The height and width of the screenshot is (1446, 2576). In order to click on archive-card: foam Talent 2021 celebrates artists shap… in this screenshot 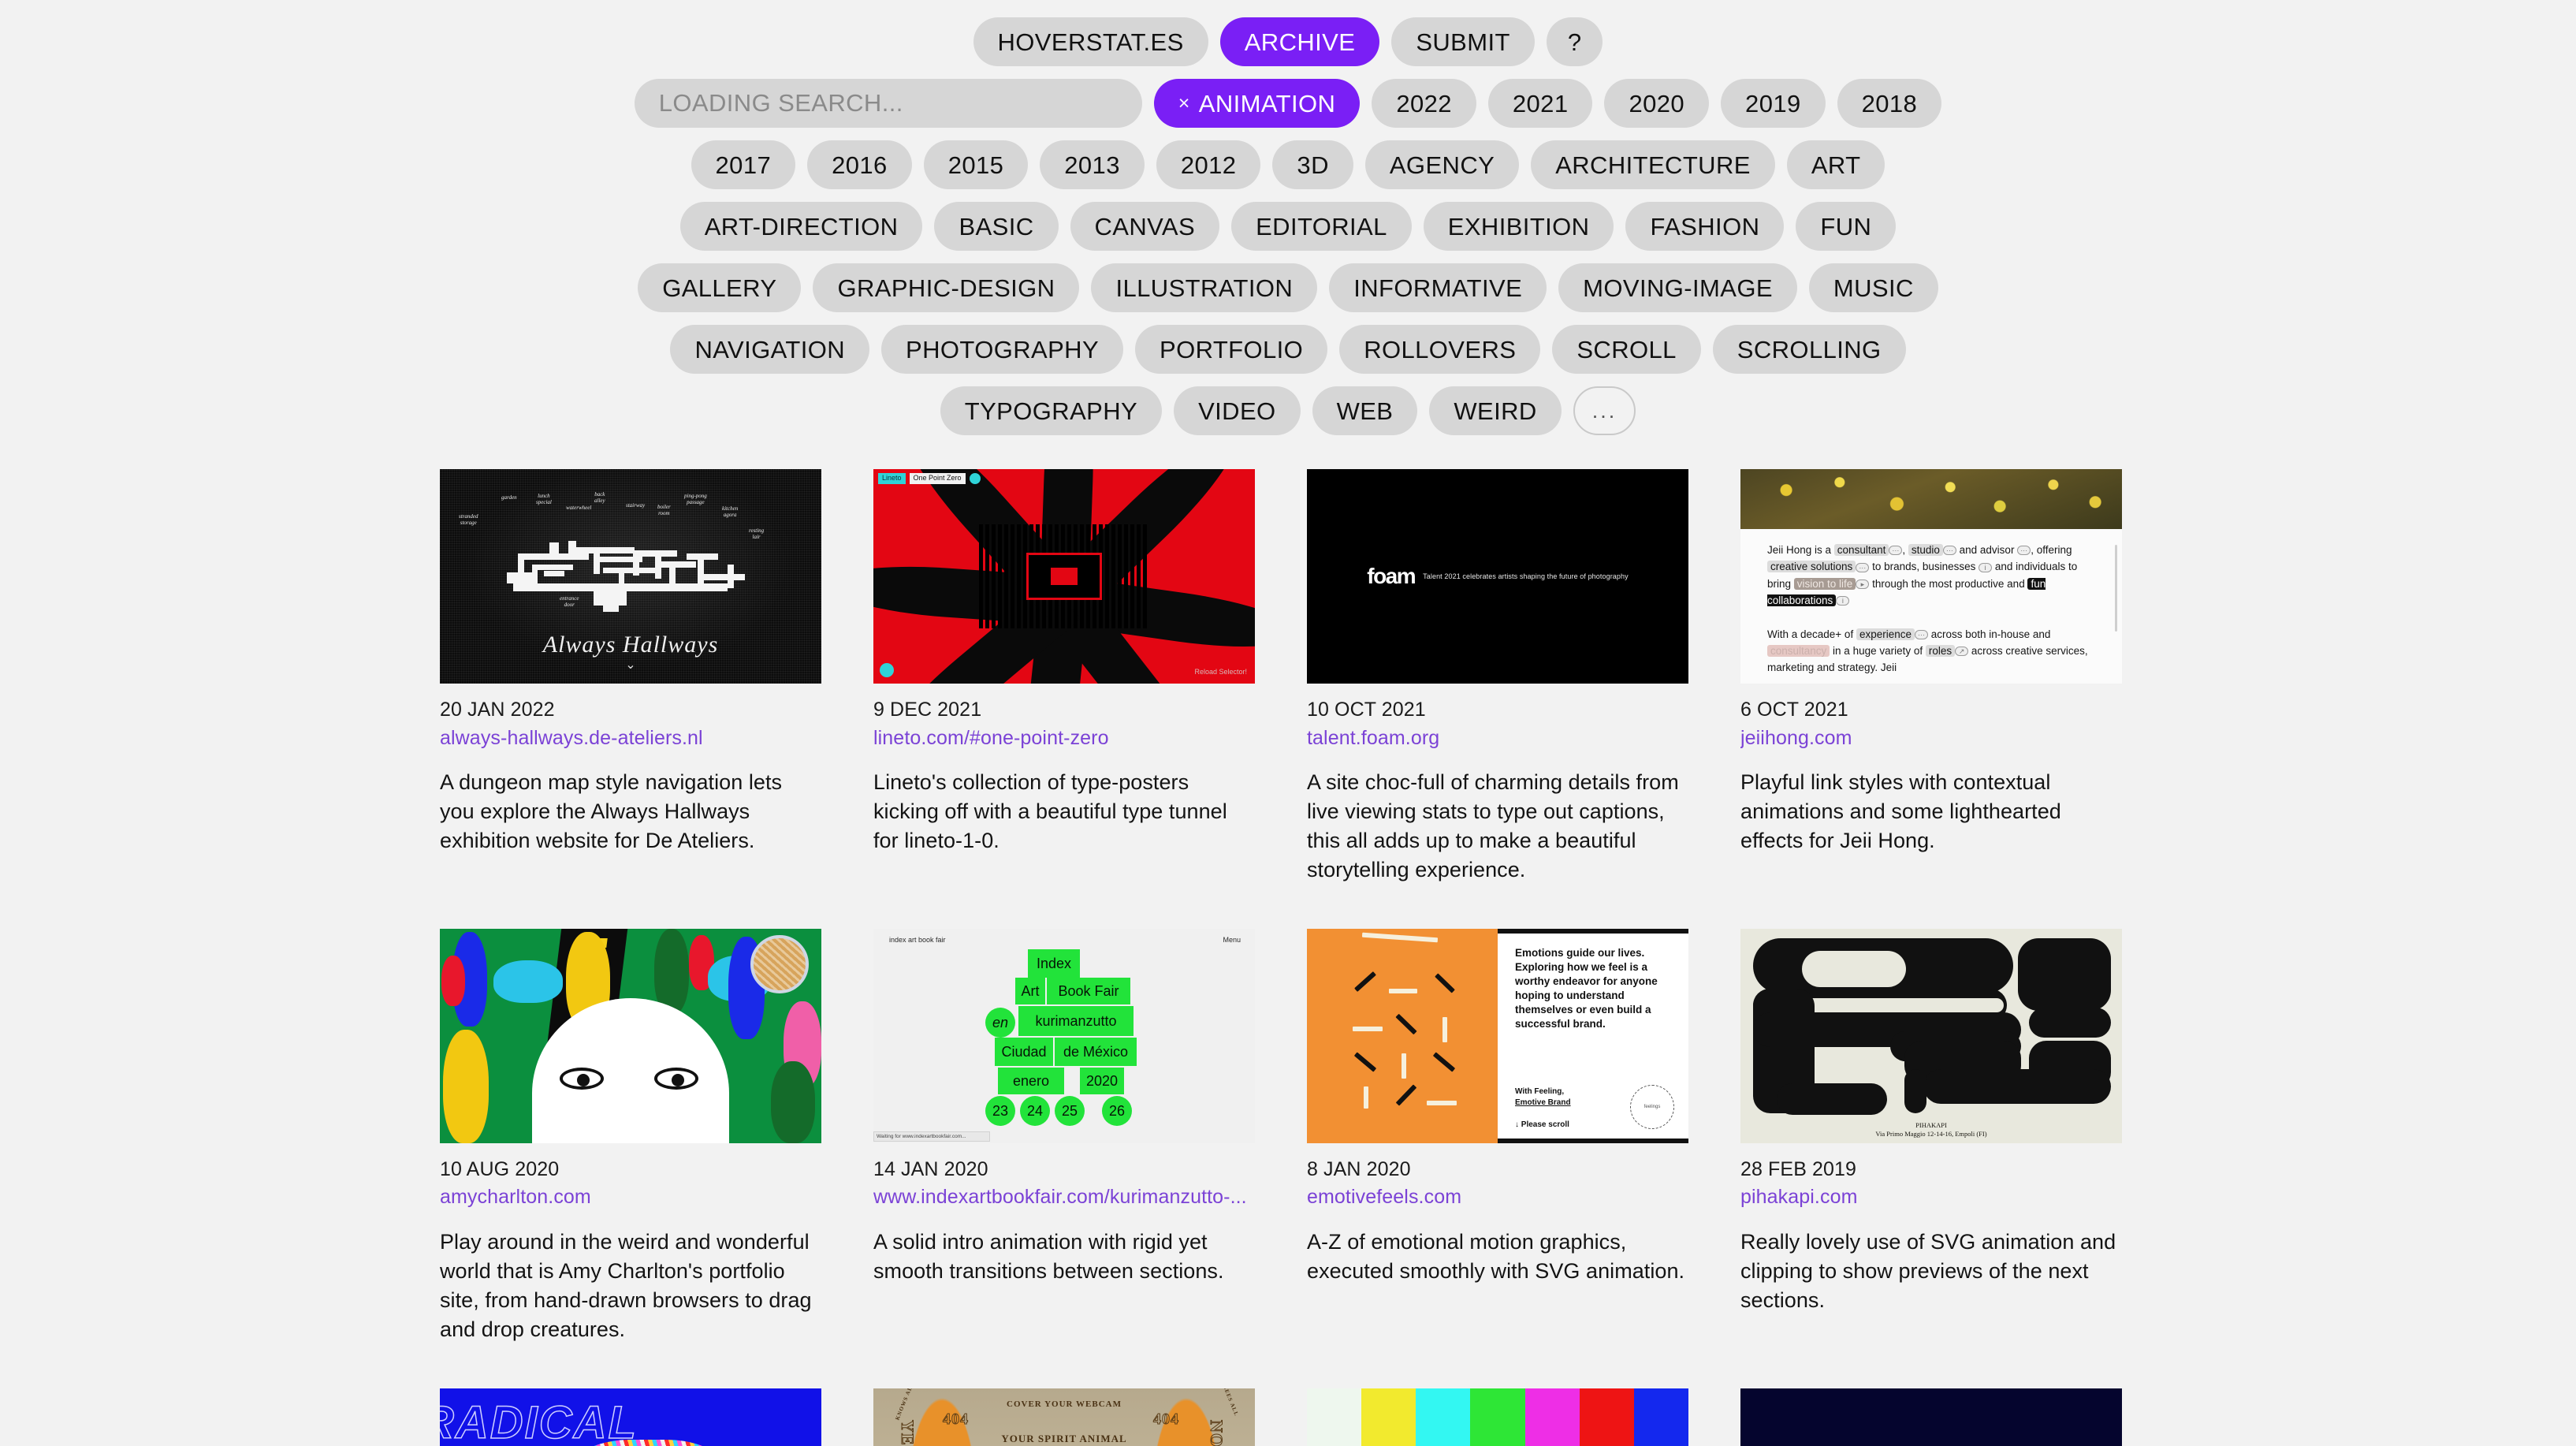, I will do `click(1497, 677)`.